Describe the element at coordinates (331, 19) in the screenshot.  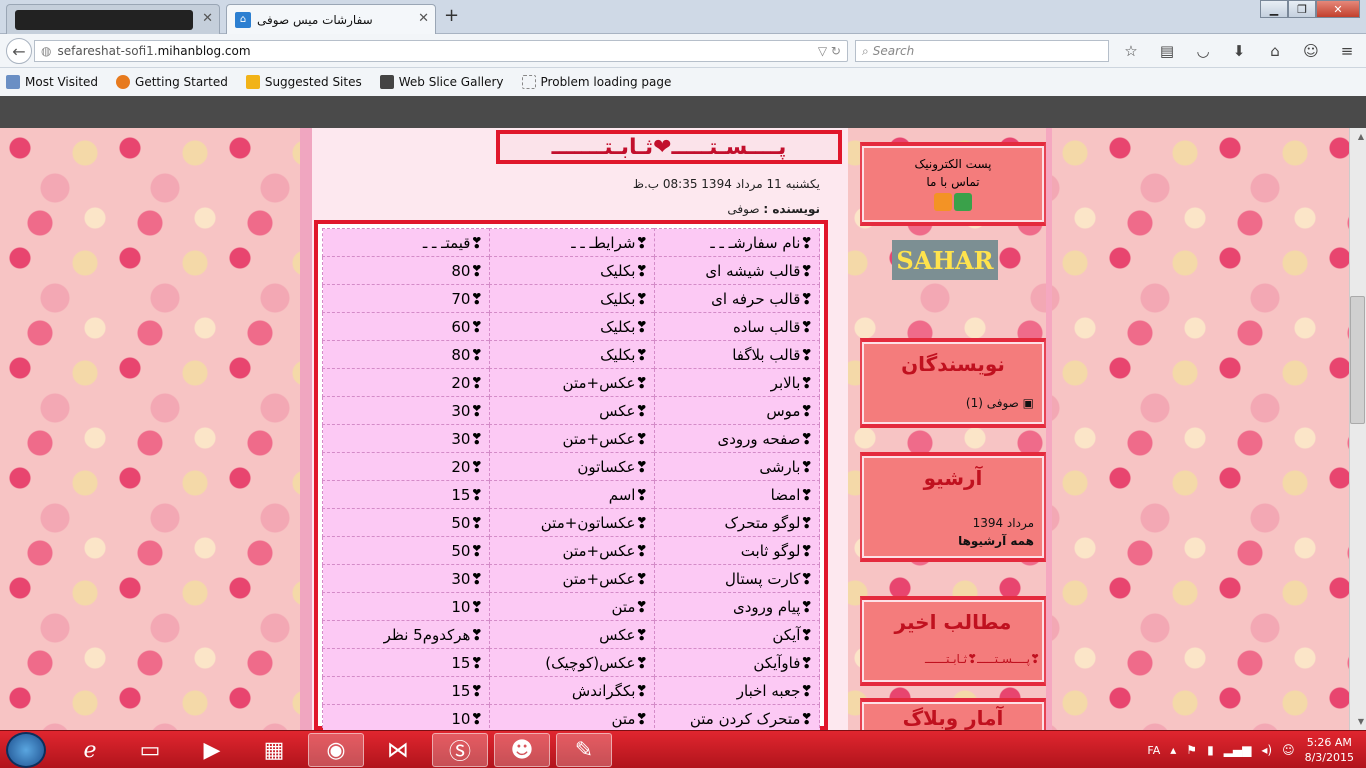
I see `tab-active: ⌂ سفارشات میس صوفی ✕` at that location.